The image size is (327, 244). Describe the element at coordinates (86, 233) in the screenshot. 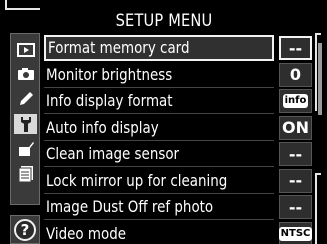

I see `menu-item-label: Video mode` at that location.